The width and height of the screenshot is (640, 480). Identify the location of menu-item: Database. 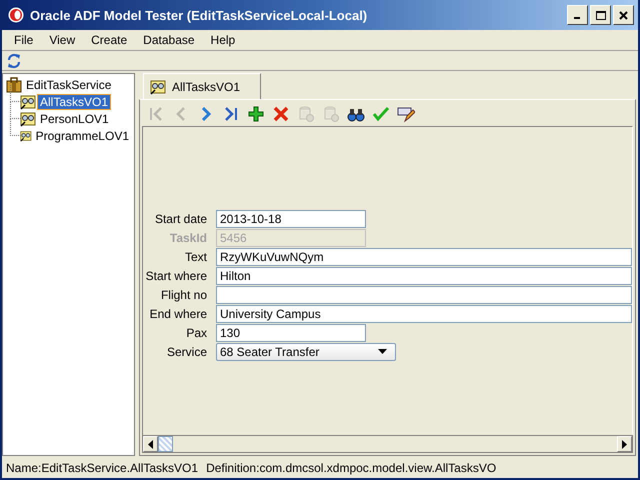
(169, 40).